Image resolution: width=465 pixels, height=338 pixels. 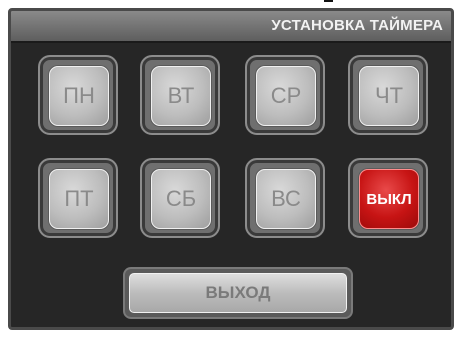 I want to click on exit-frame: ВЫХОД, so click(x=238, y=293).